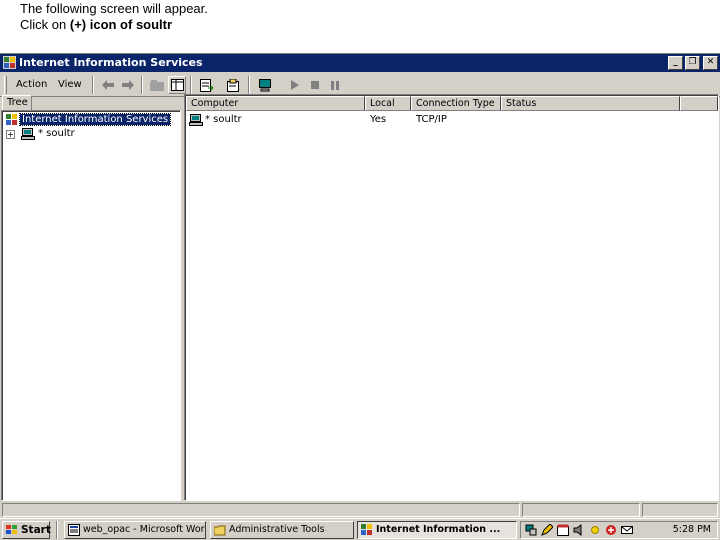  I want to click on taskbar-separator, so click(57, 530).